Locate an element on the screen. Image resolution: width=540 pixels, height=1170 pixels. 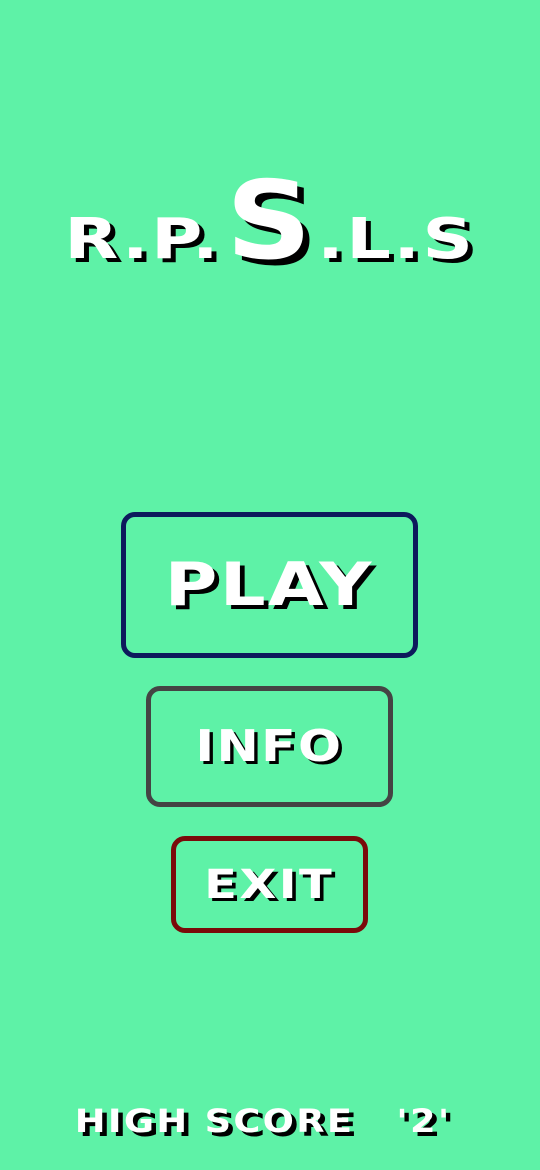
play-button-label: PLAY is located at coordinates (269, 585).